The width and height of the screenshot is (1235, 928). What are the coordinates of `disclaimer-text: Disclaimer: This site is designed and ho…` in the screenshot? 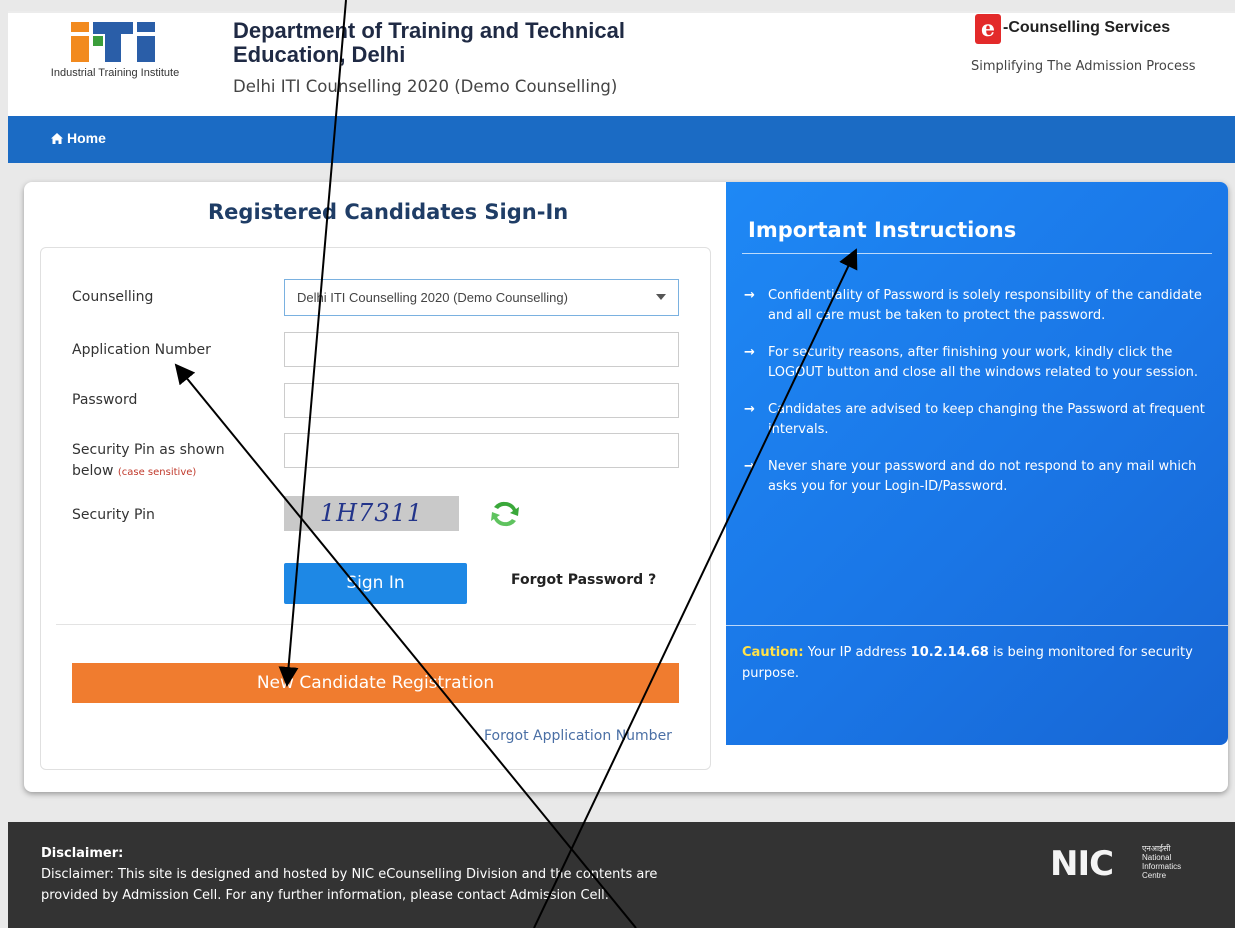 It's located at (349, 885).